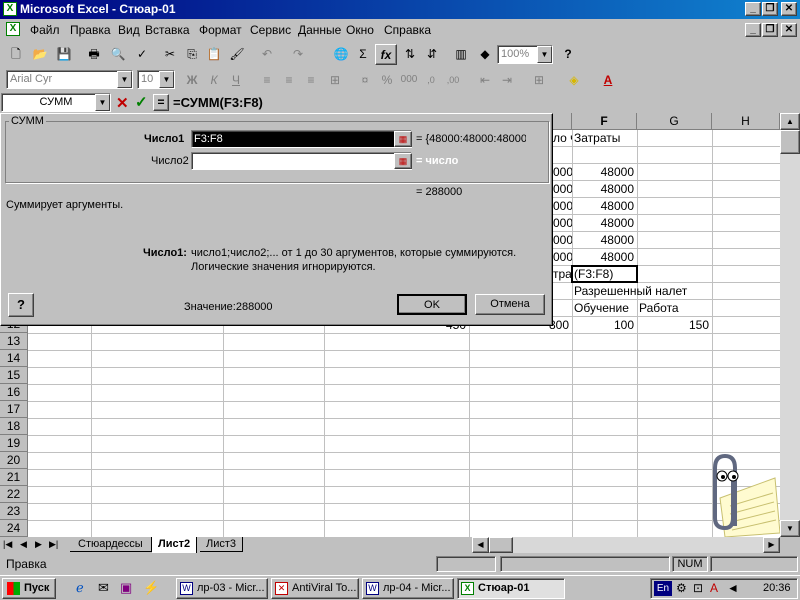 The height and width of the screenshot is (600, 800). What do you see at coordinates (64, 54) in the screenshot?
I see `save-icon: 💾` at bounding box center [64, 54].